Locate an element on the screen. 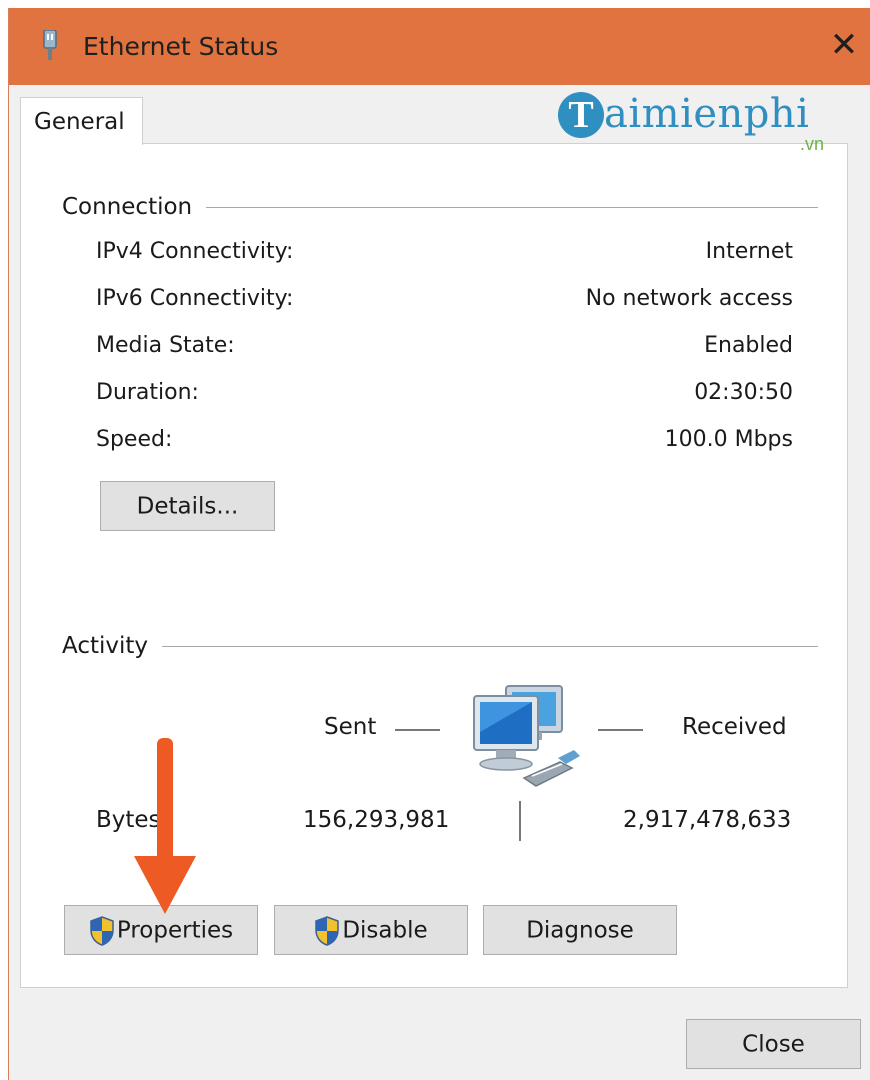 The image size is (870, 1080). activity-heading: Activity is located at coordinates (112, 646).